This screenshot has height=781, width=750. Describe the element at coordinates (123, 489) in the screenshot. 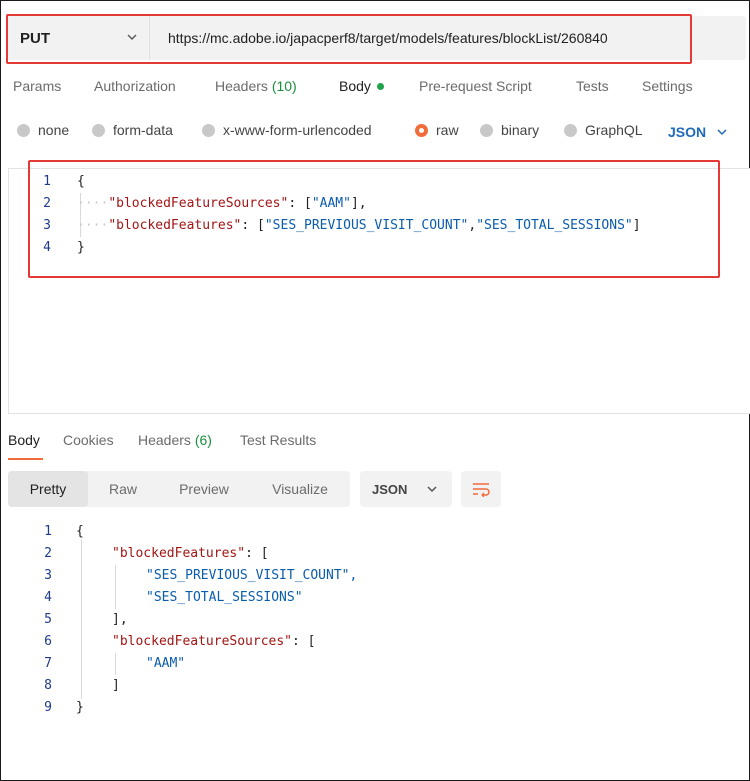

I see `view-raw-button: Raw` at that location.